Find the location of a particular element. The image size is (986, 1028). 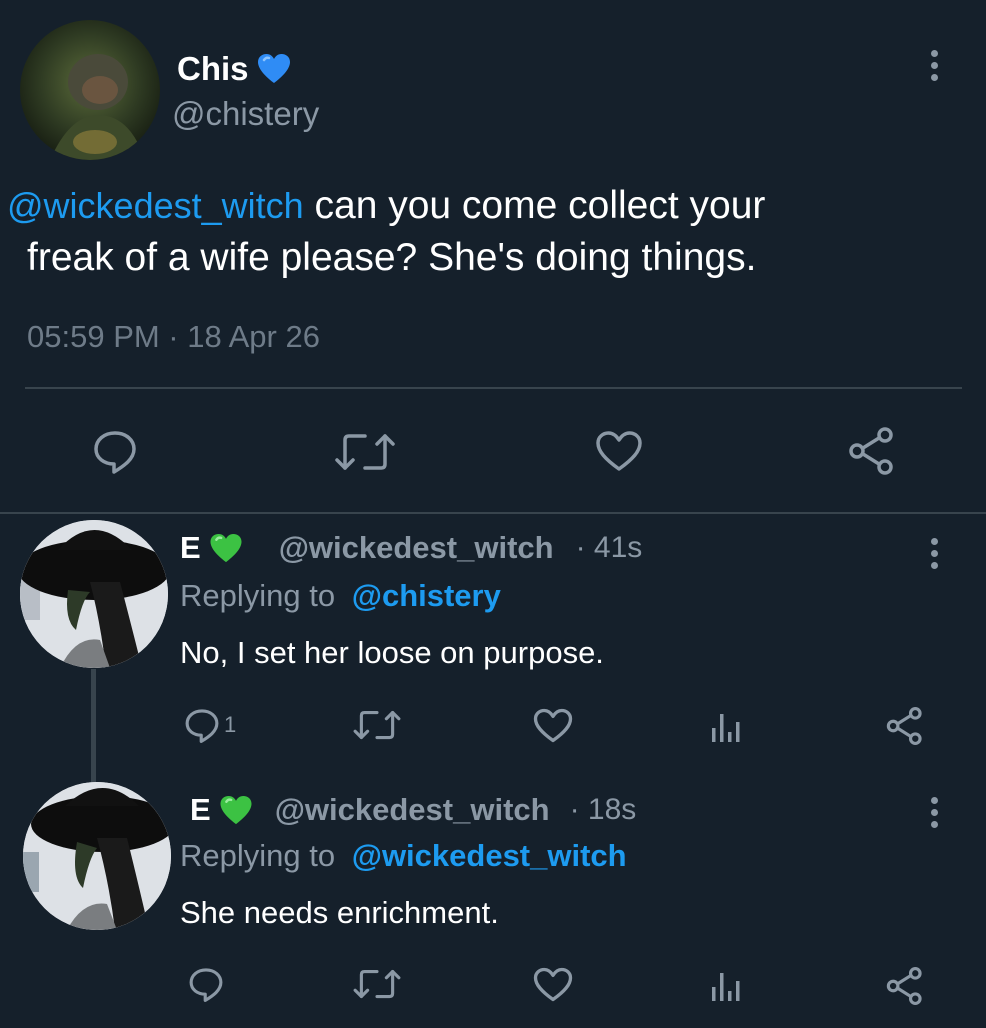

blue-heart-icon is located at coordinates (274, 69).